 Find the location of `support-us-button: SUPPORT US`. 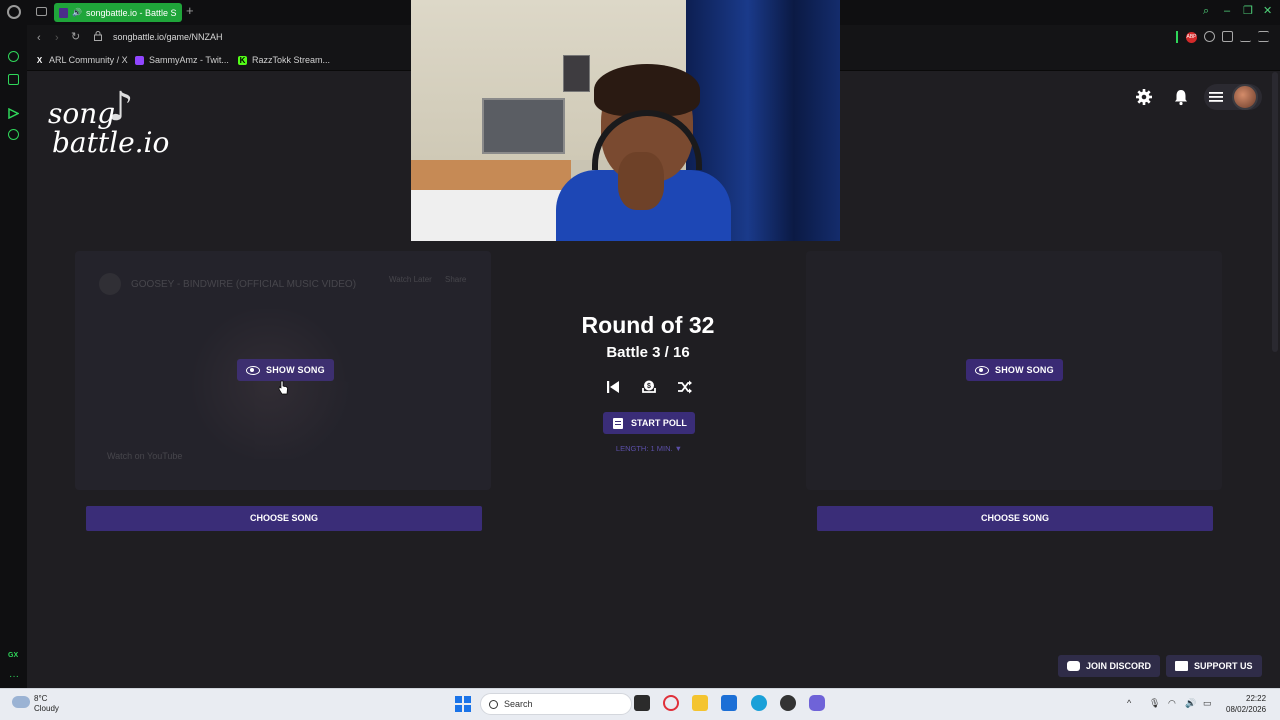

support-us-button: SUPPORT US is located at coordinates (1214, 666).